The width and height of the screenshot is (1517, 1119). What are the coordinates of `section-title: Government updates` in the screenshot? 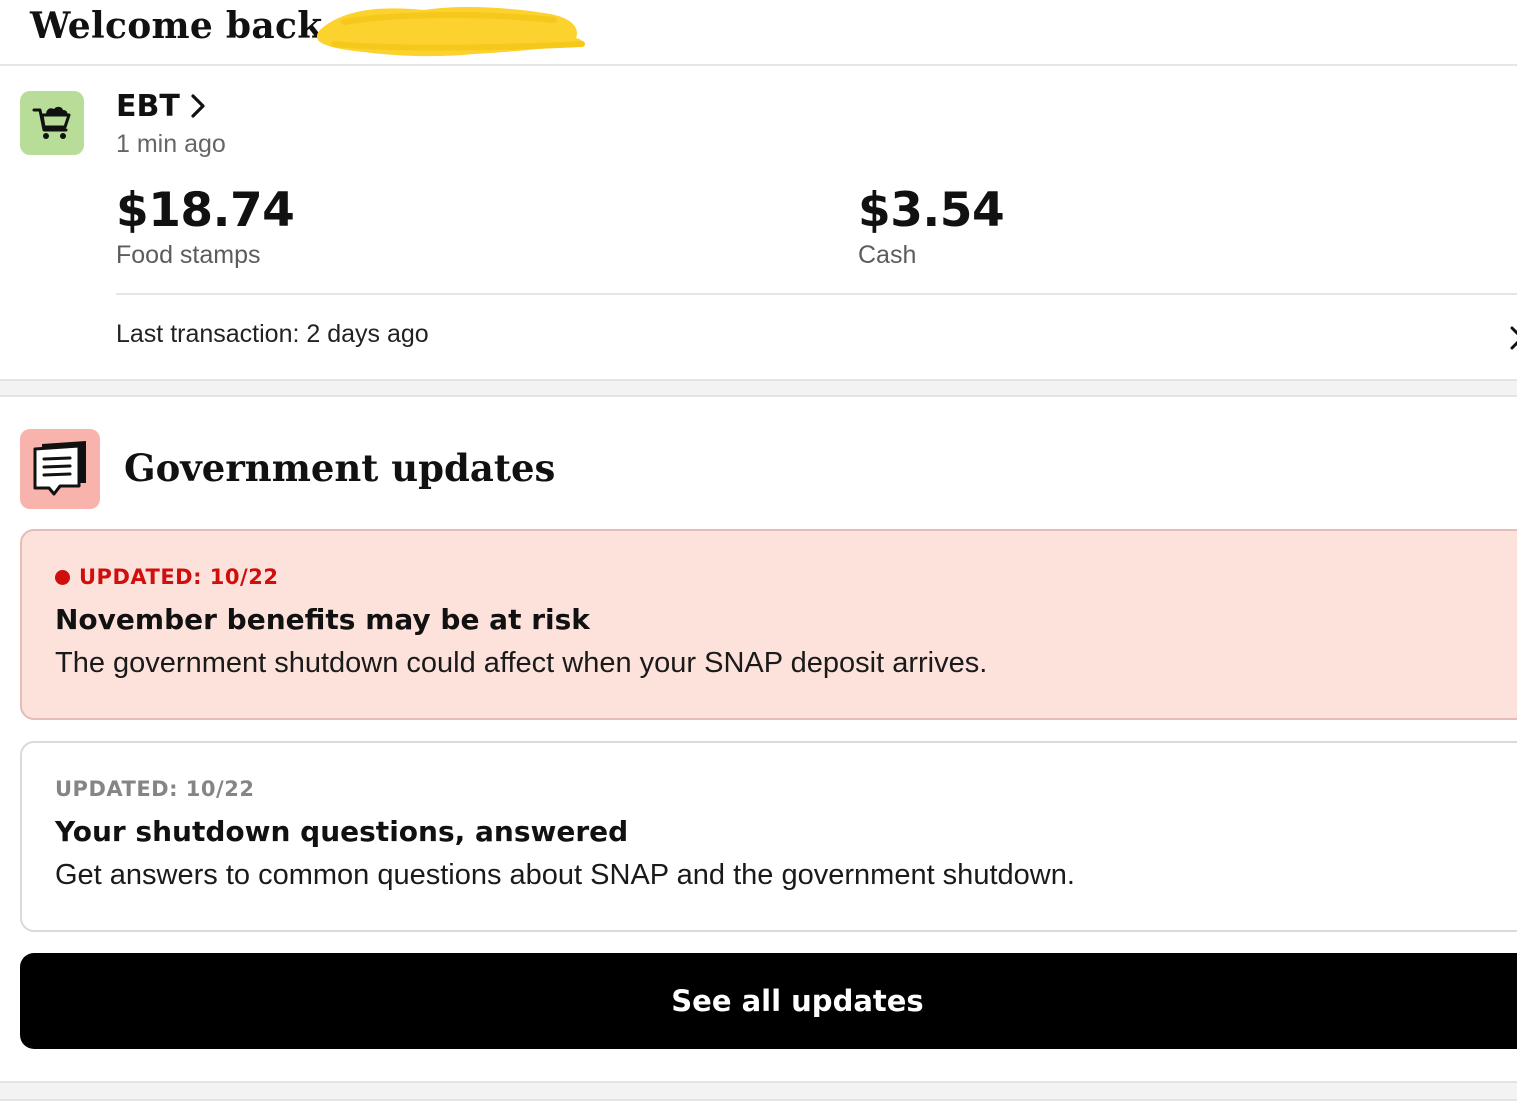 It's located at (340, 468).